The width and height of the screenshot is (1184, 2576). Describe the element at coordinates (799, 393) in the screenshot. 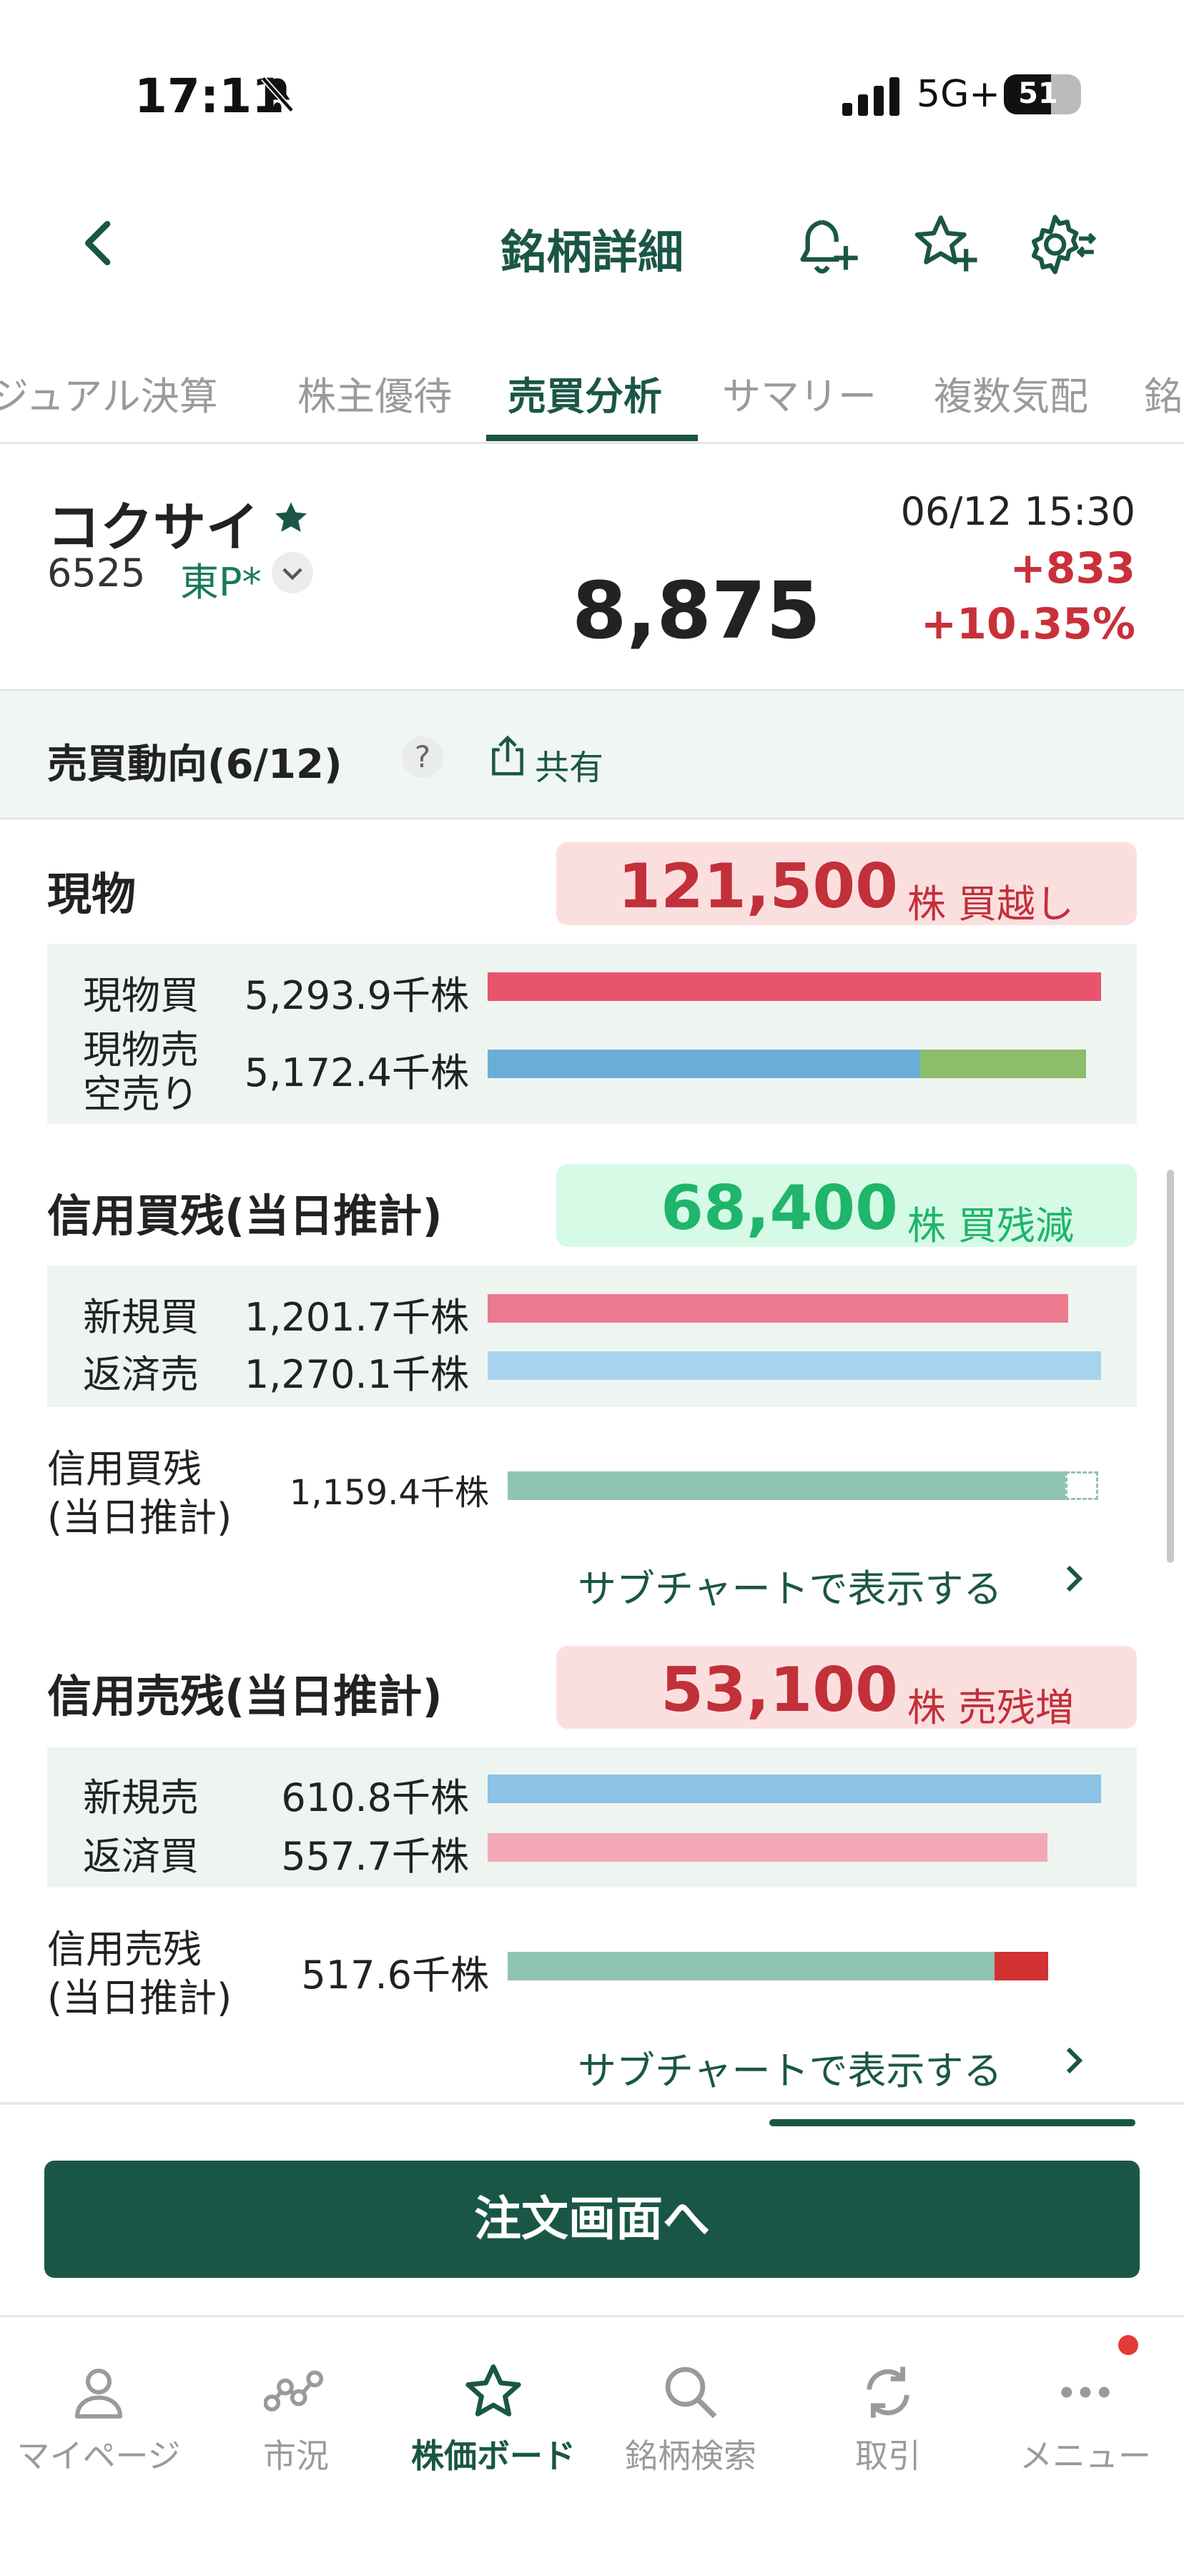

I see `tab-summary: サマリー` at that location.